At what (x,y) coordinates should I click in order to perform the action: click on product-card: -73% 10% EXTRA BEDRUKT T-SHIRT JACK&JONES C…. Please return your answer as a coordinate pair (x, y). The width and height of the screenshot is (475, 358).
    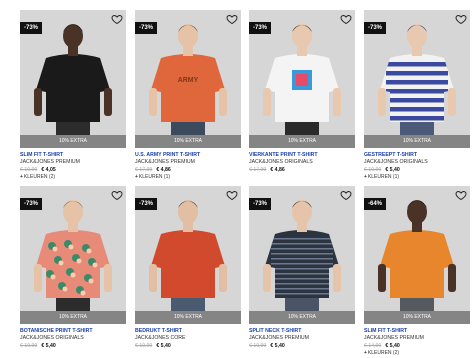
    Looking at the image, I should click on (188, 268).